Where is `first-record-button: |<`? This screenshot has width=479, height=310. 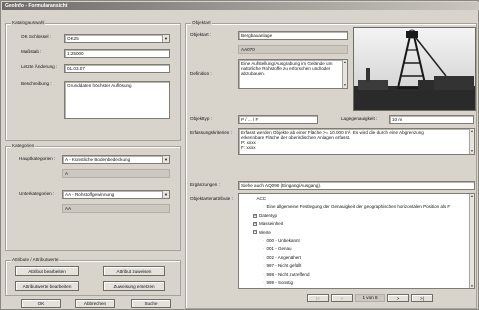 first-record-button: |< is located at coordinates (318, 298).